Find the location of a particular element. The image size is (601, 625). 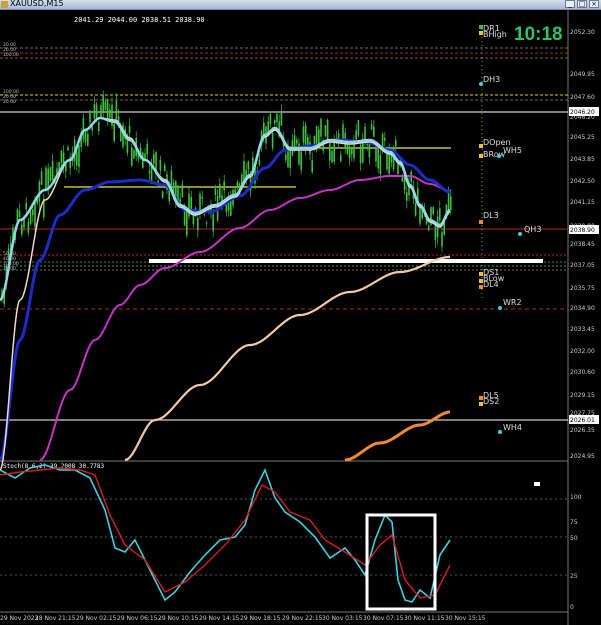

osc-axis-label: 0 is located at coordinates (572, 607).